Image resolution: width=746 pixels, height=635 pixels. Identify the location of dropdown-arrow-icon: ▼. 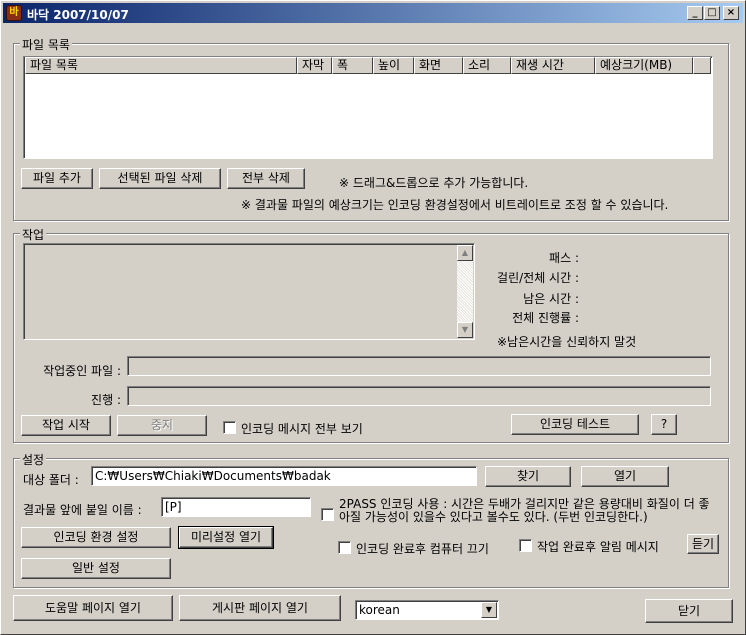
(489, 610).